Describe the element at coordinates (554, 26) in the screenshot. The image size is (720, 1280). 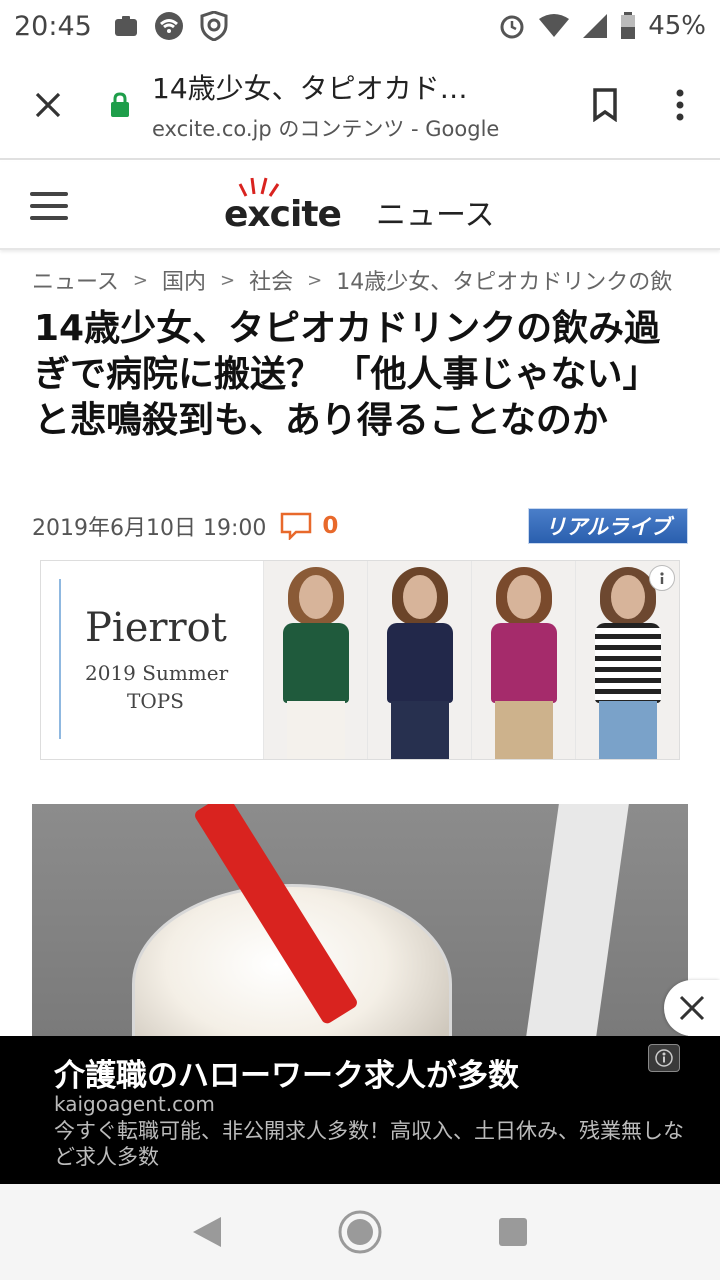
I see `wifi-signal-icon` at that location.